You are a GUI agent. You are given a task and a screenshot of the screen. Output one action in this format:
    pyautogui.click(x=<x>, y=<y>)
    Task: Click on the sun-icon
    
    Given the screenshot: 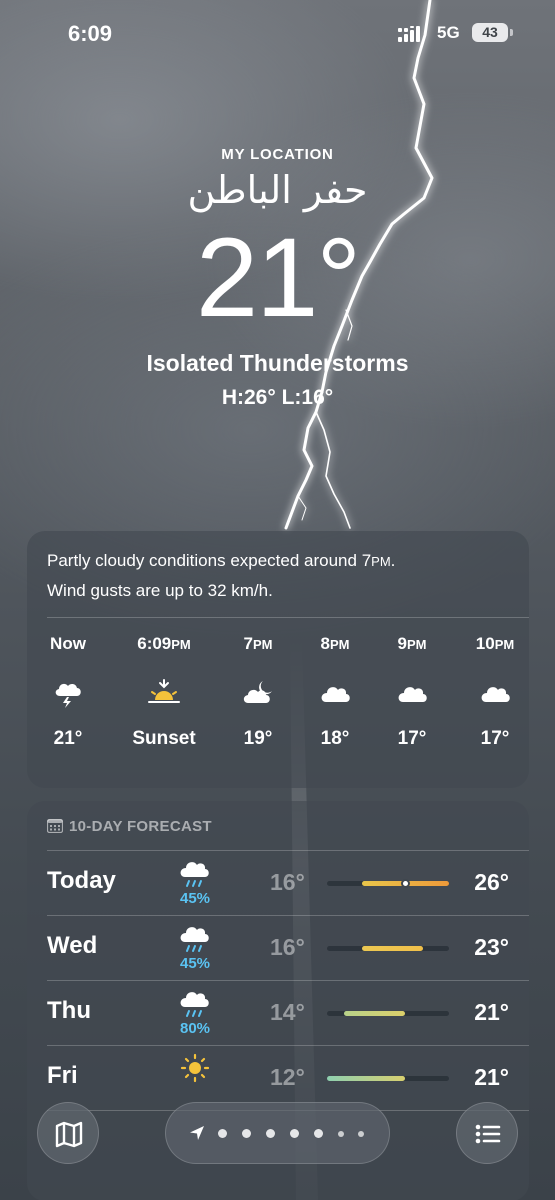 What is the action you would take?
    pyautogui.click(x=195, y=1068)
    